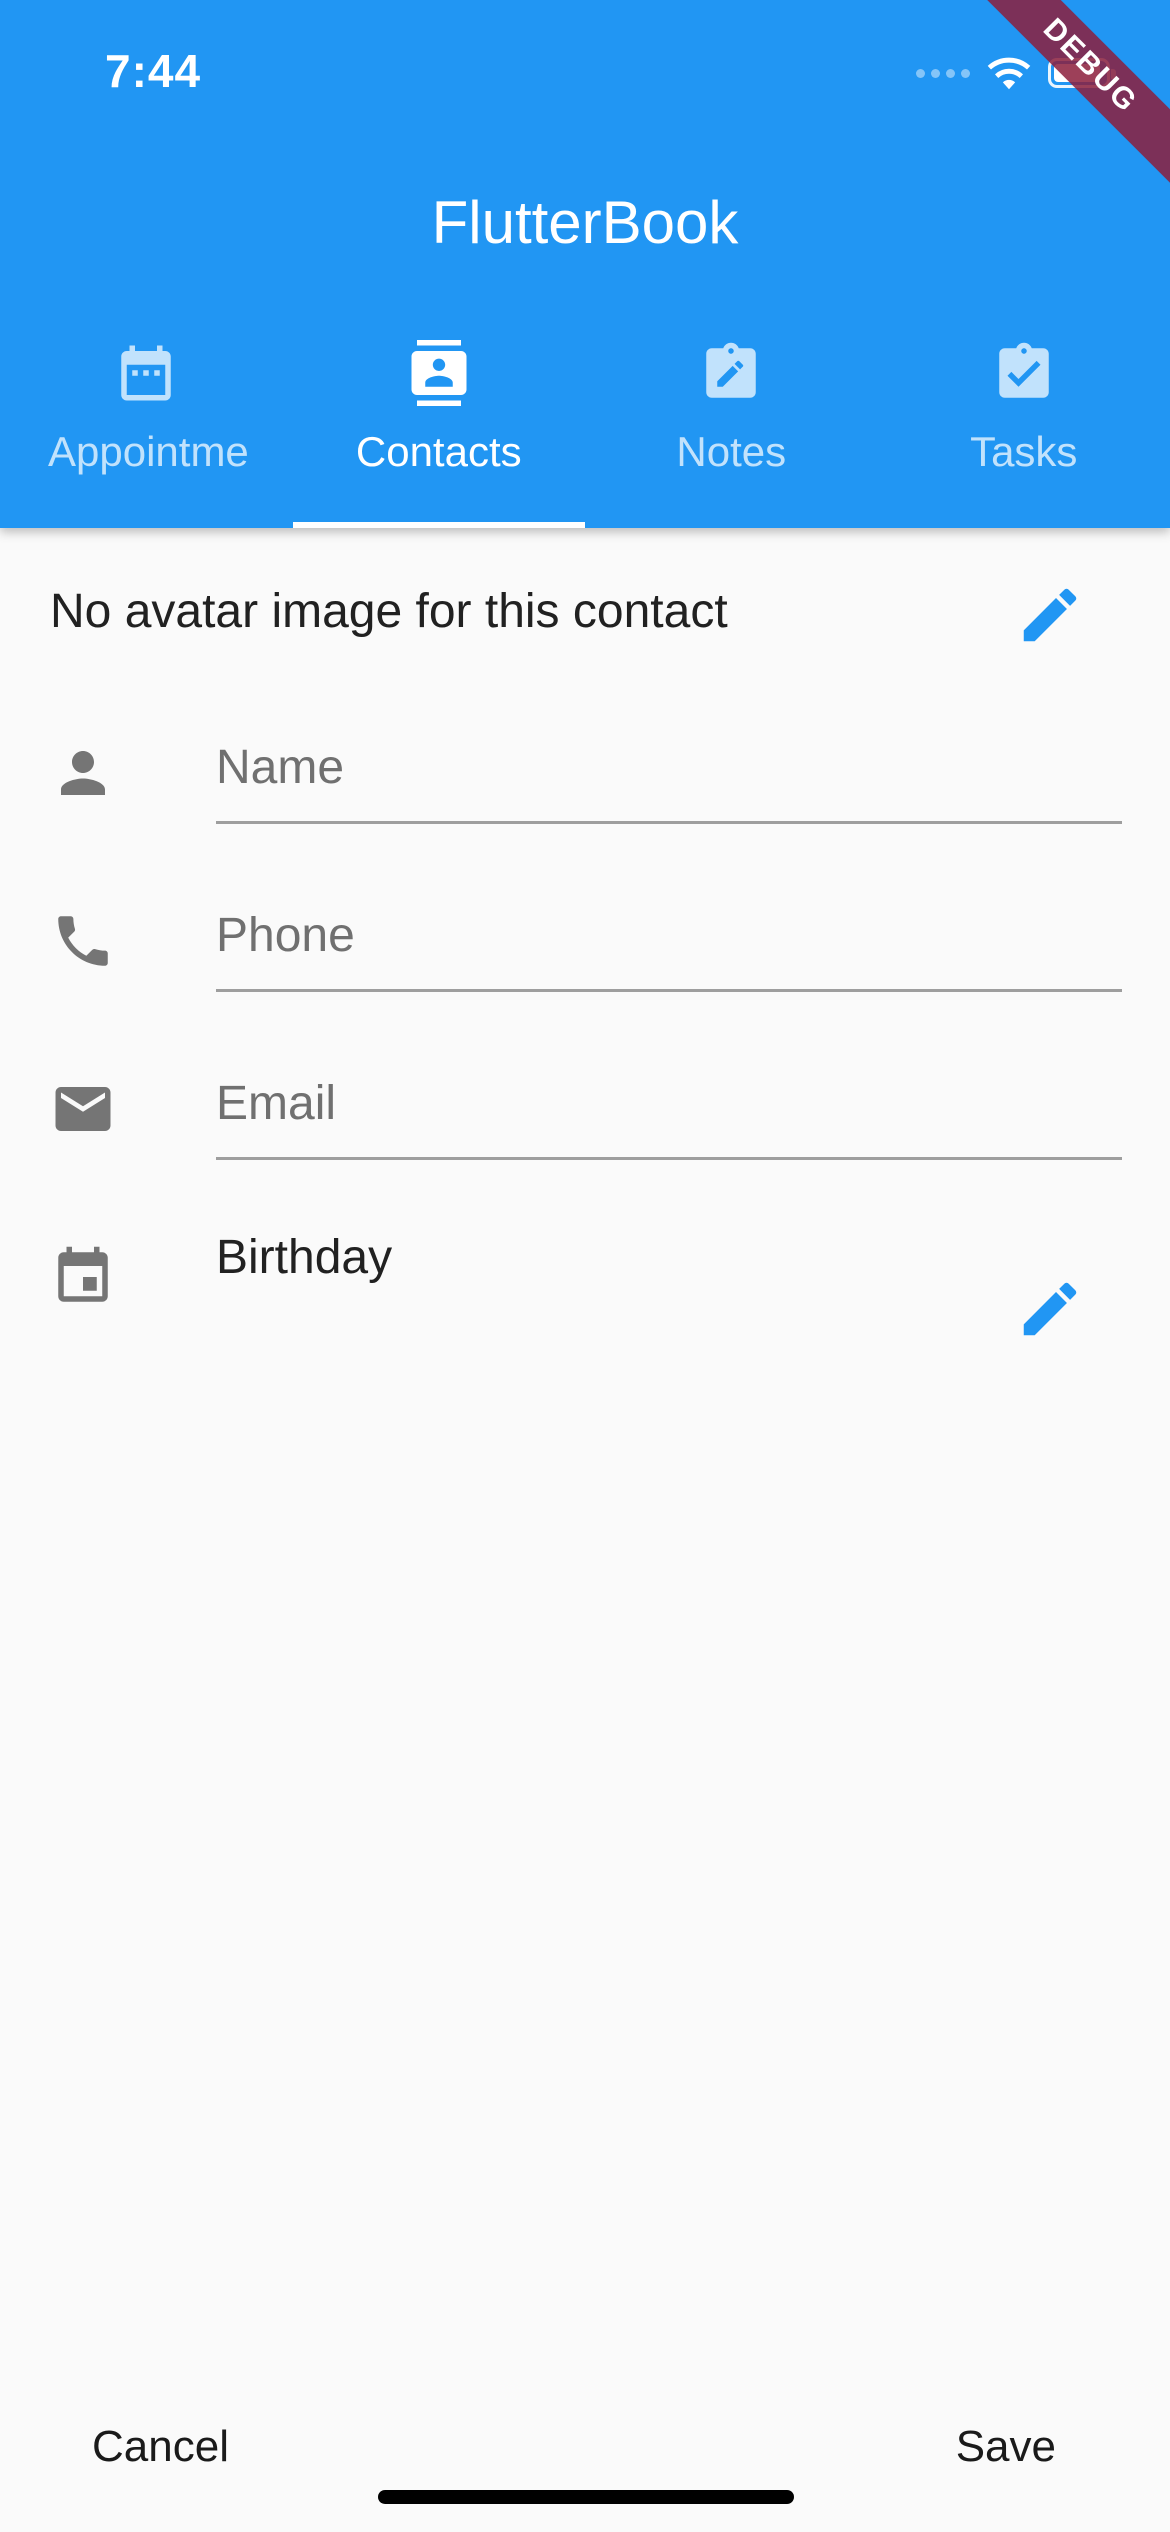 This screenshot has width=1170, height=2532. What do you see at coordinates (304, 1257) in the screenshot?
I see `birthday-label: Birthday` at bounding box center [304, 1257].